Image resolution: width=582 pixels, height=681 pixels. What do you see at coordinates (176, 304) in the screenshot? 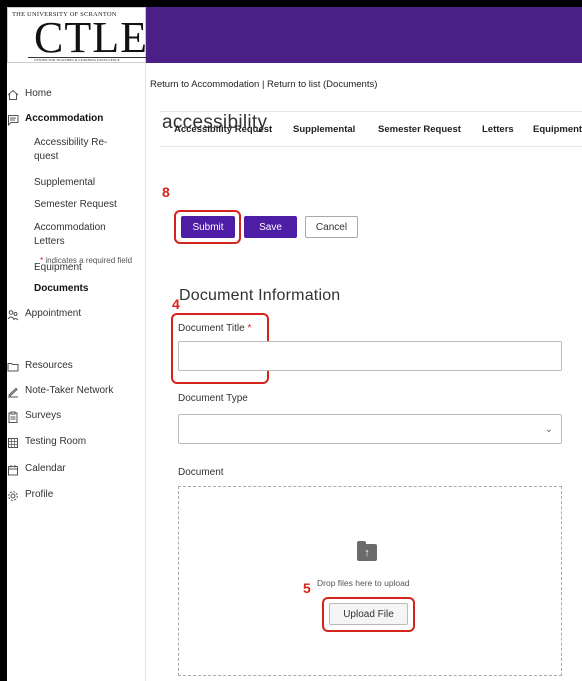
I see `annotation-step-4: 4` at bounding box center [176, 304].